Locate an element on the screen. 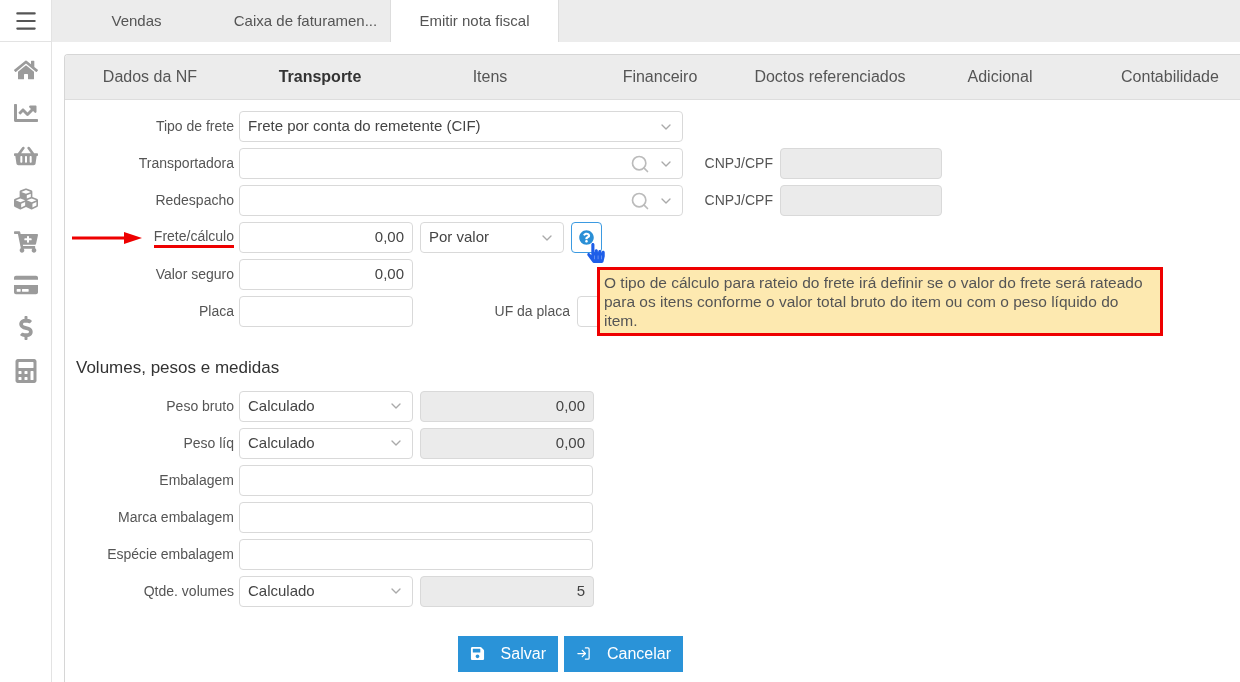 This screenshot has width=1240, height=682. field-label: Marca embalagem is located at coordinates (176, 517).